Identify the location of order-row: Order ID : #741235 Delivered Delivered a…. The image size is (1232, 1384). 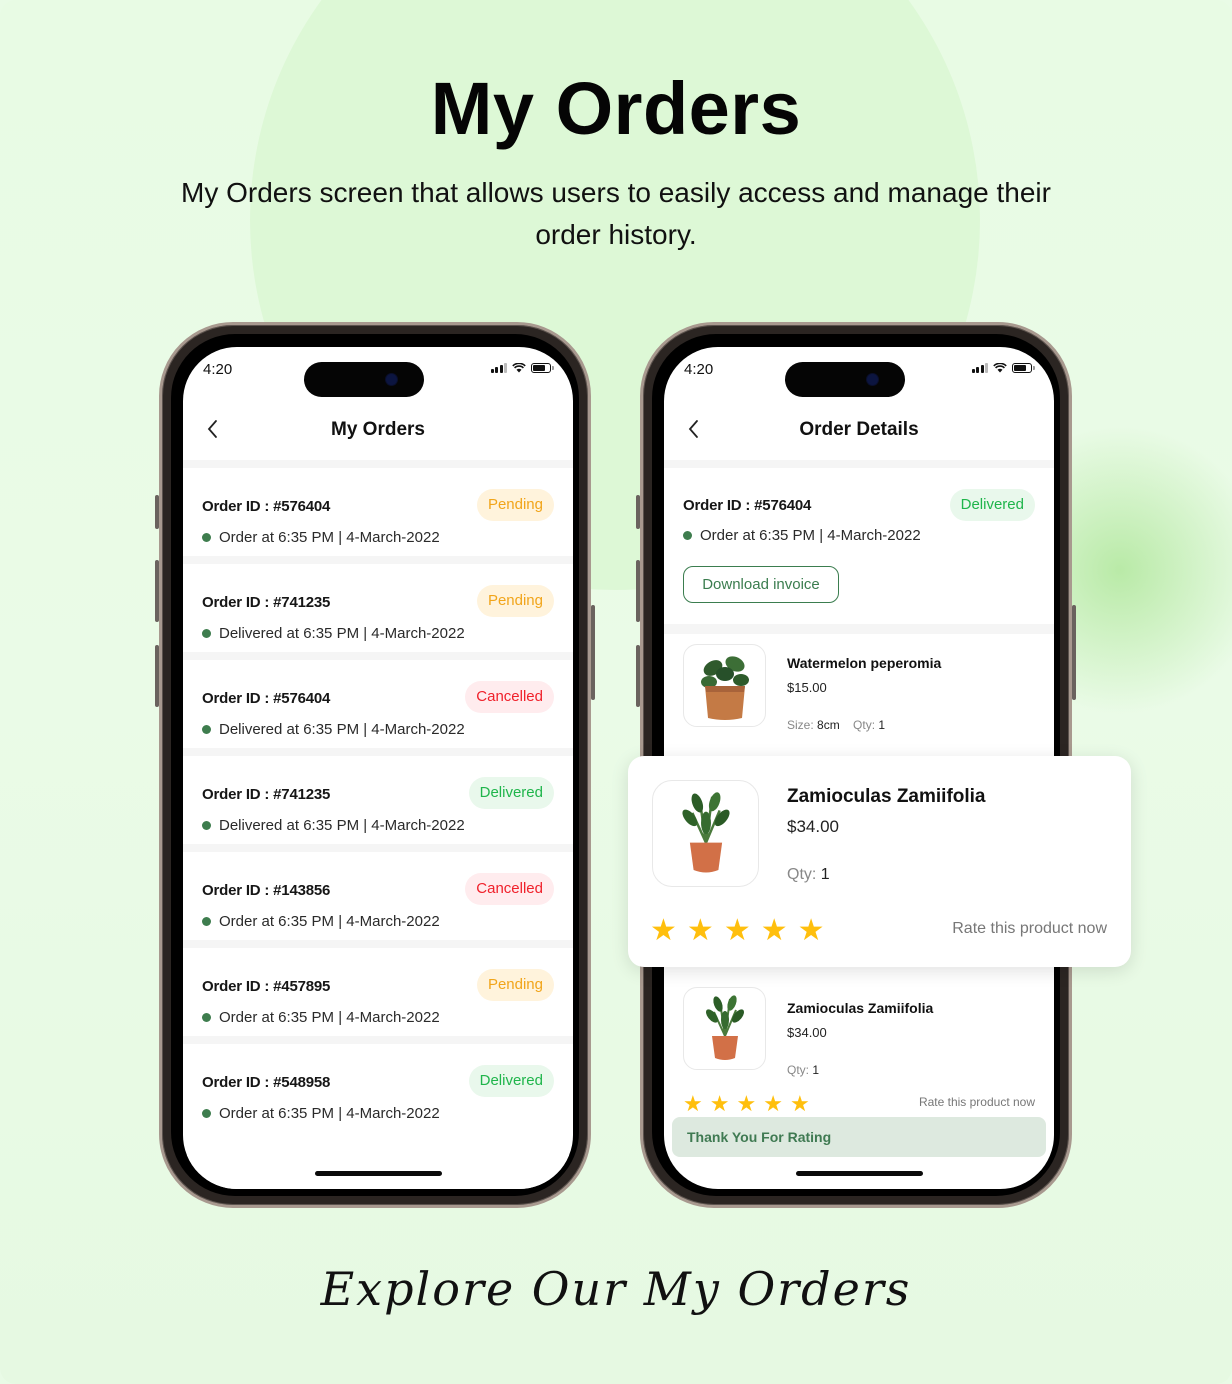
(378, 796).